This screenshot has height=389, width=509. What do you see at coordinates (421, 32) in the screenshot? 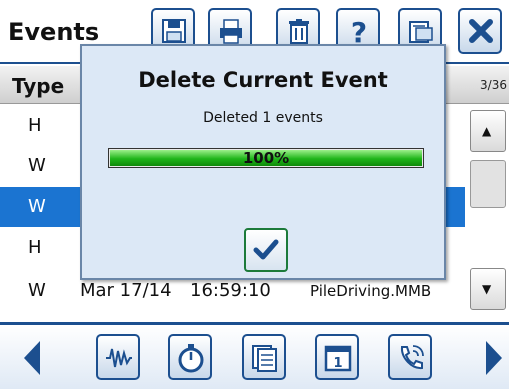
I see `export-icon` at bounding box center [421, 32].